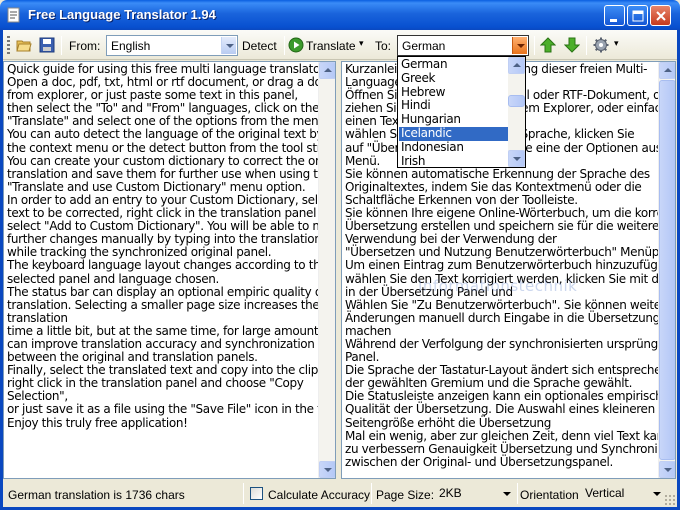 This screenshot has width=680, height=510. I want to click on translation-scrollbar, so click(666, 270).